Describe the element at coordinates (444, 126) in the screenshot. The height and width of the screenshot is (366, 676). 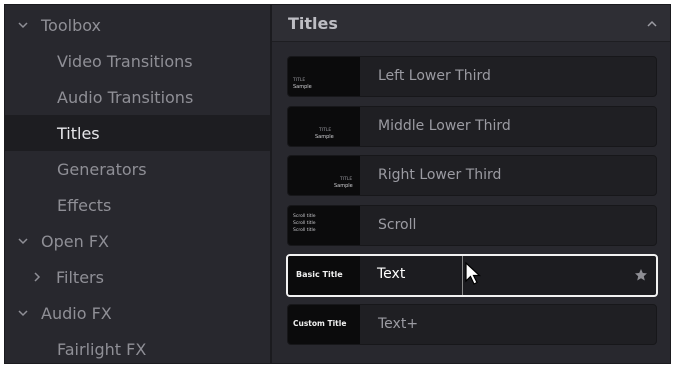
I see `tile-label: Middle Lower Third` at that location.